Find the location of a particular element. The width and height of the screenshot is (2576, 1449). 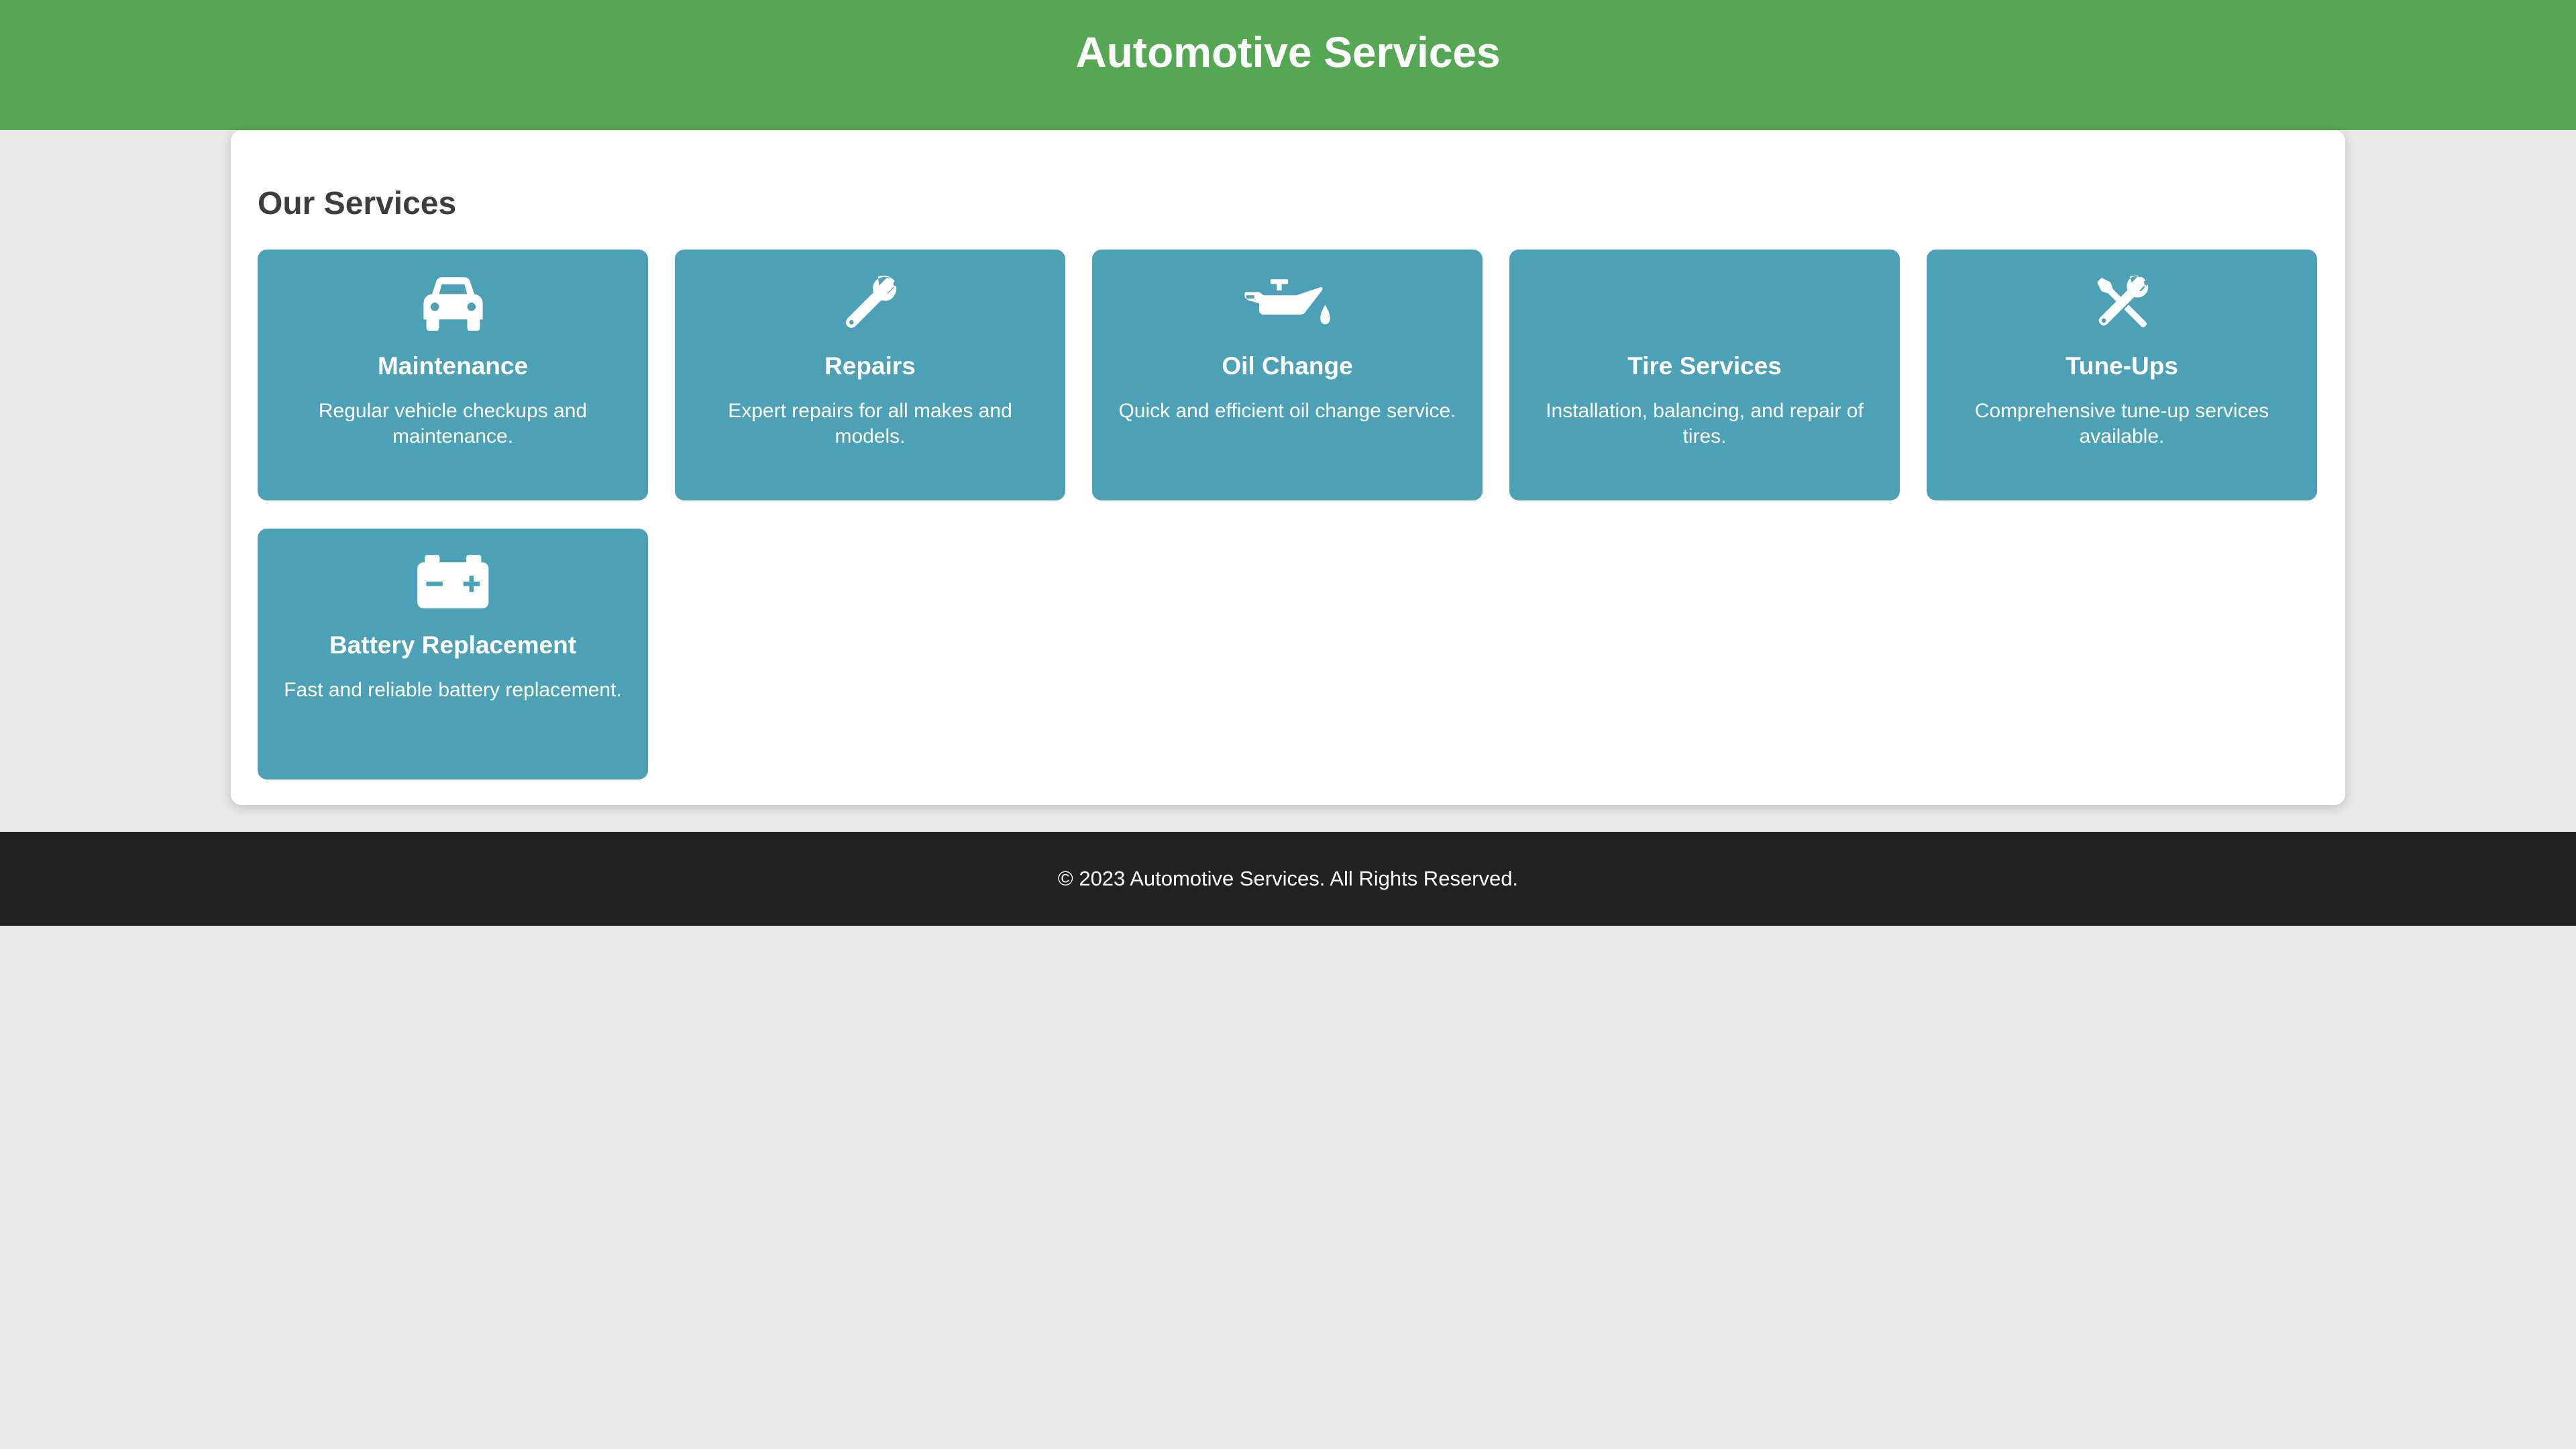

site-header: Automotive Services is located at coordinates (1288, 65).